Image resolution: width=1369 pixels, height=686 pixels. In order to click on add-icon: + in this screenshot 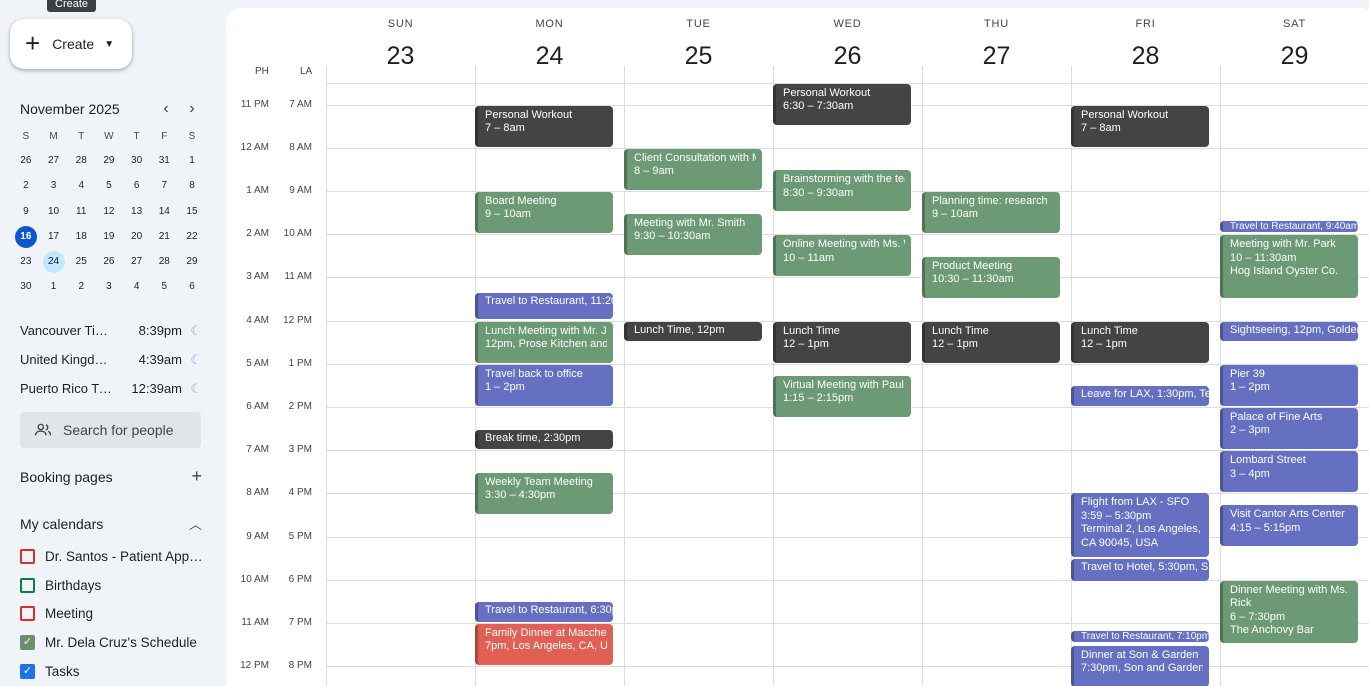, I will do `click(196, 476)`.